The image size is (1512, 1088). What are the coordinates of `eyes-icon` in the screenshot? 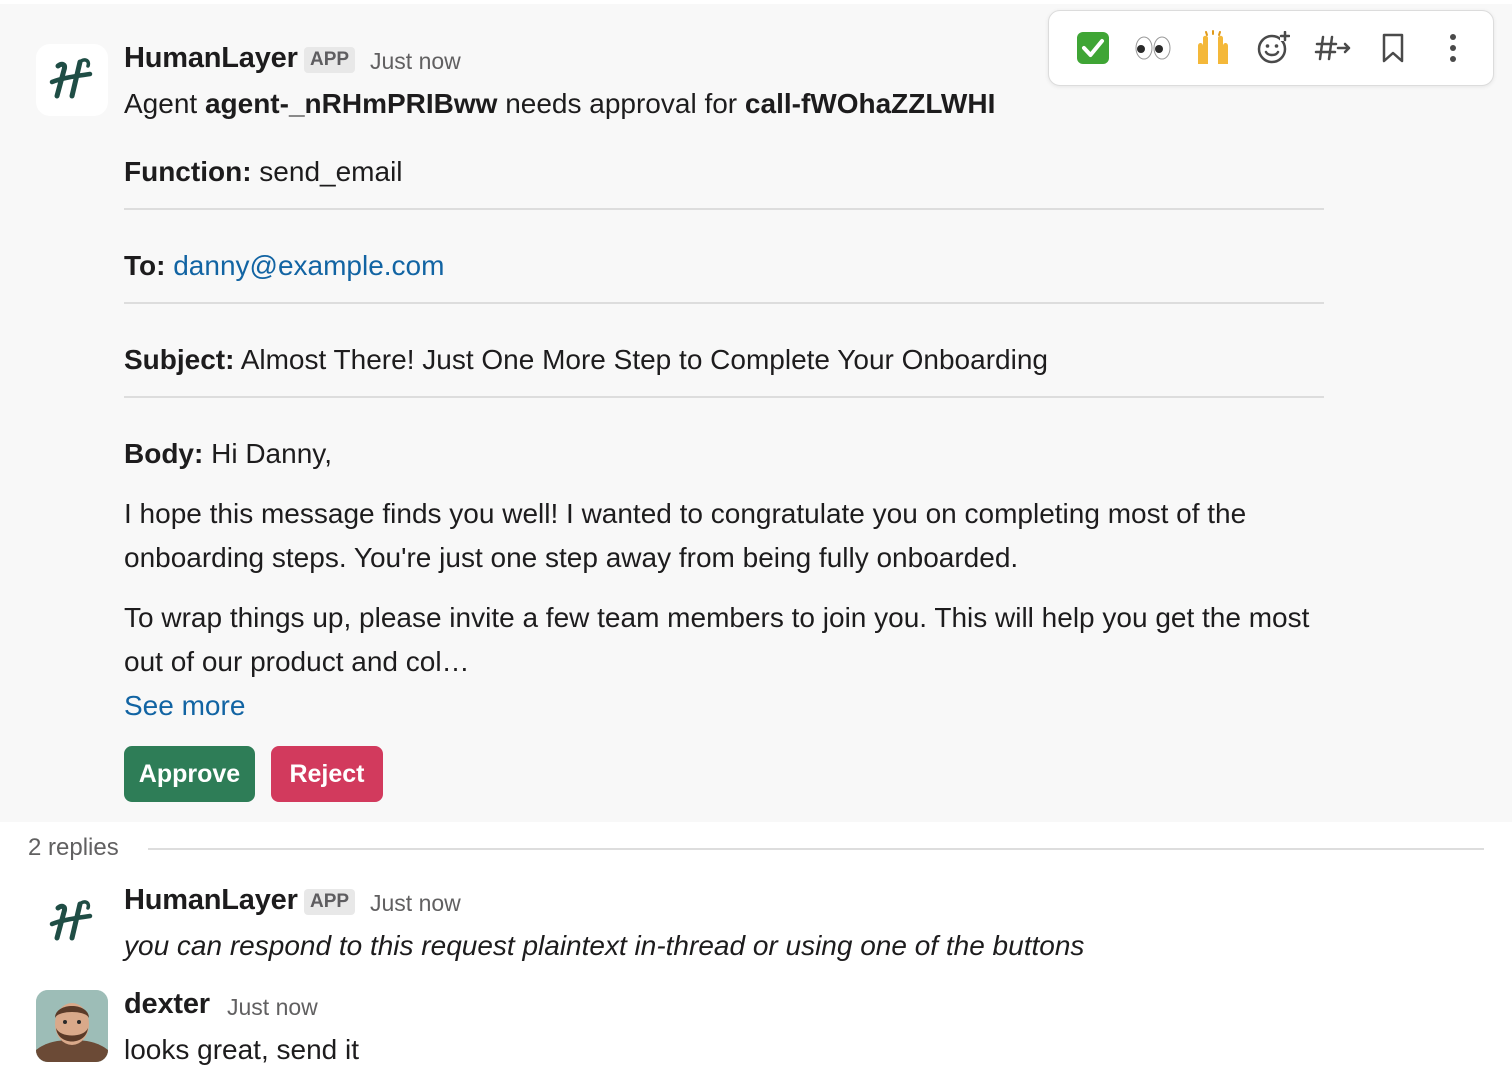 It's located at (1153, 48).